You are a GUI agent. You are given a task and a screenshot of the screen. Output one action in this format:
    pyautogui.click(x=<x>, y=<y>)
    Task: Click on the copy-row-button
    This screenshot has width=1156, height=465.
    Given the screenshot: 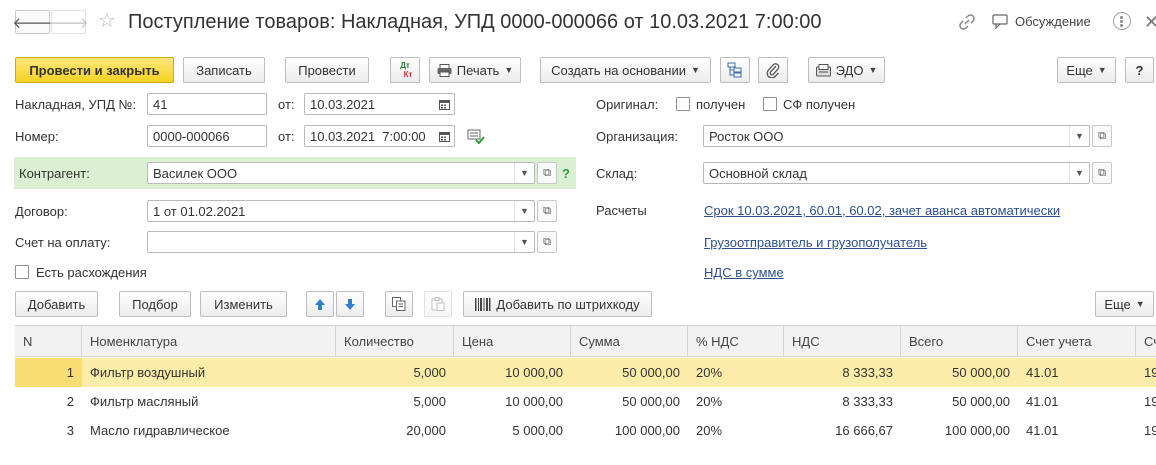 What is the action you would take?
    pyautogui.click(x=399, y=304)
    